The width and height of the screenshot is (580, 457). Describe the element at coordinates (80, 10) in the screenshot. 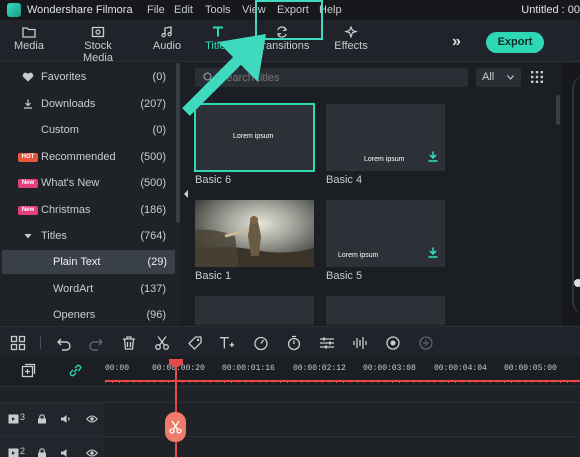

I see `app-name: Wondershare Filmora` at that location.